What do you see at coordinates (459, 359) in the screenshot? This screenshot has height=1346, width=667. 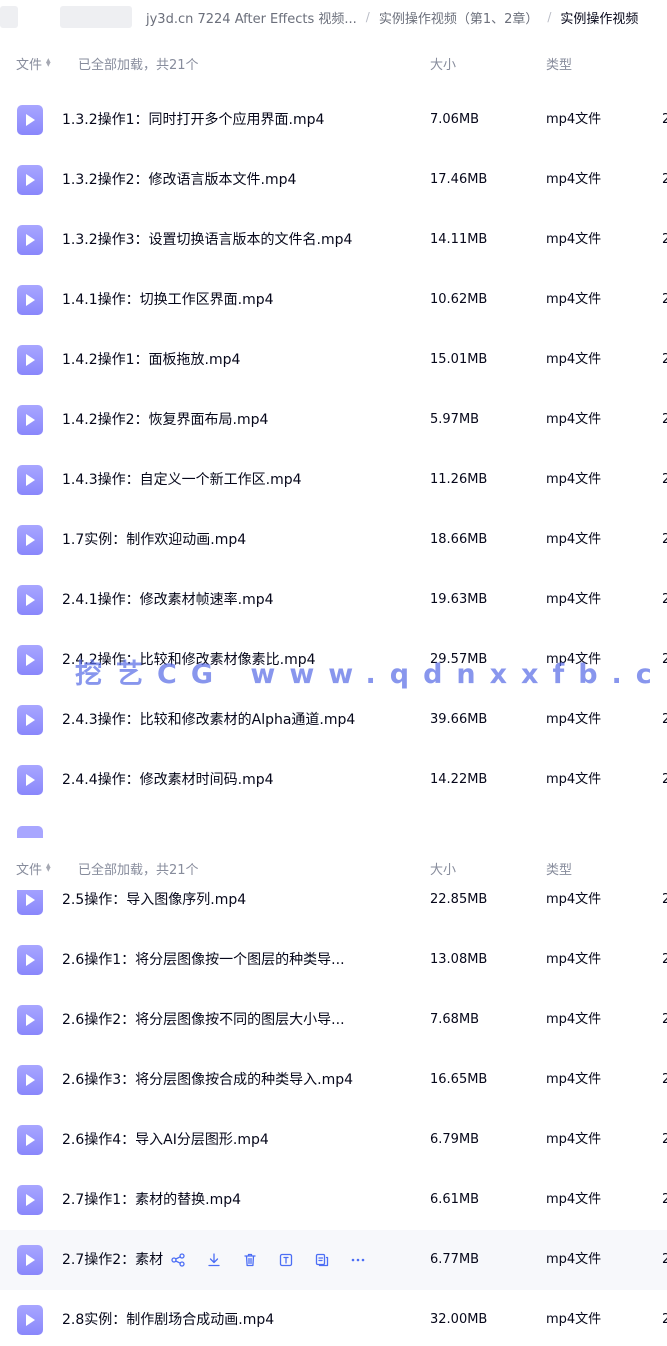 I see `file-size: 15.01MB` at bounding box center [459, 359].